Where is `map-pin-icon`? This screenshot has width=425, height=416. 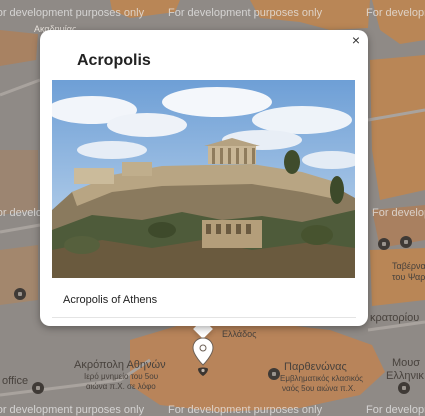 map-pin-icon is located at coordinates (203, 357).